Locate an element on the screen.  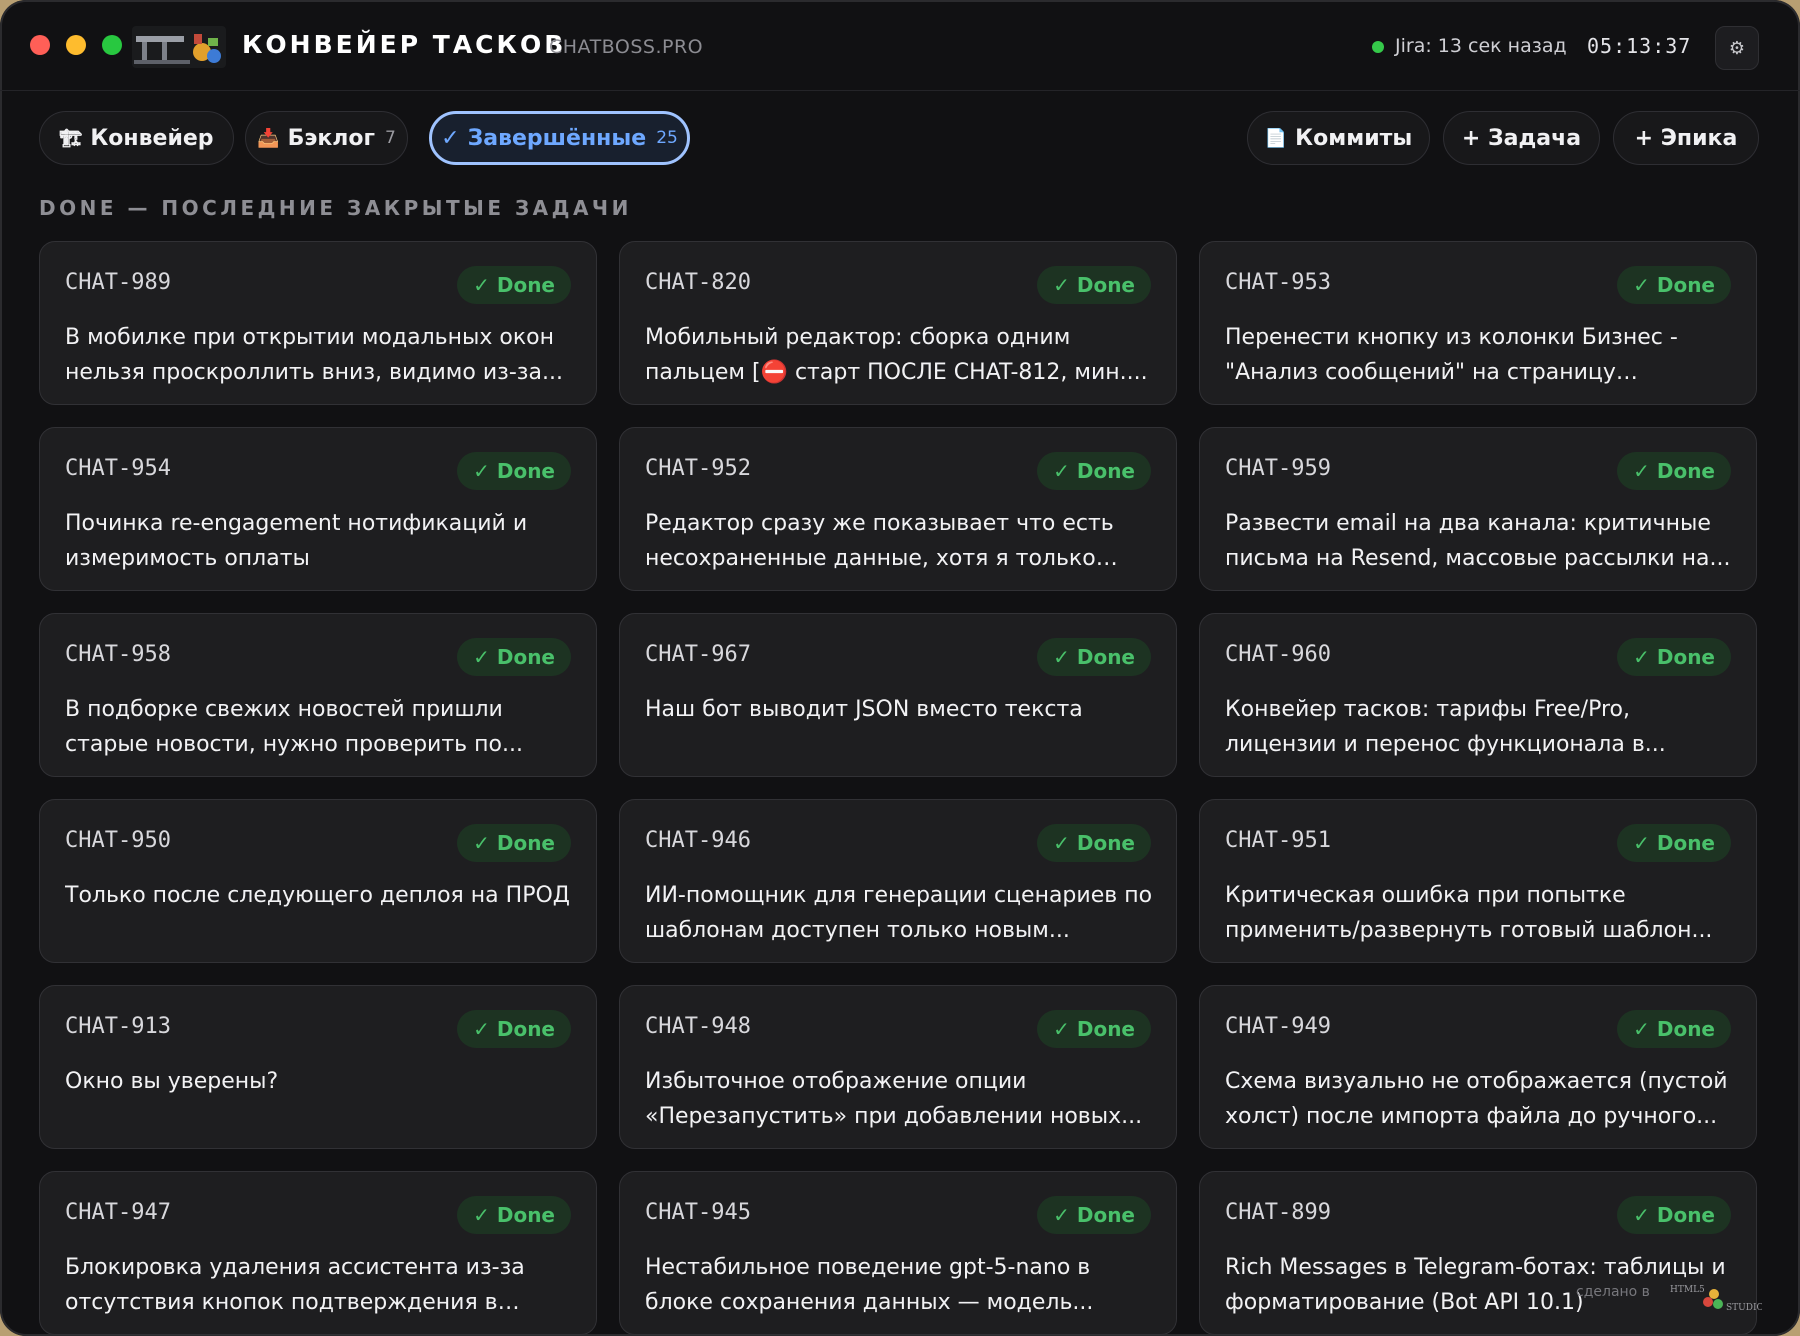
task-key: CHAT-945 is located at coordinates (698, 1212).